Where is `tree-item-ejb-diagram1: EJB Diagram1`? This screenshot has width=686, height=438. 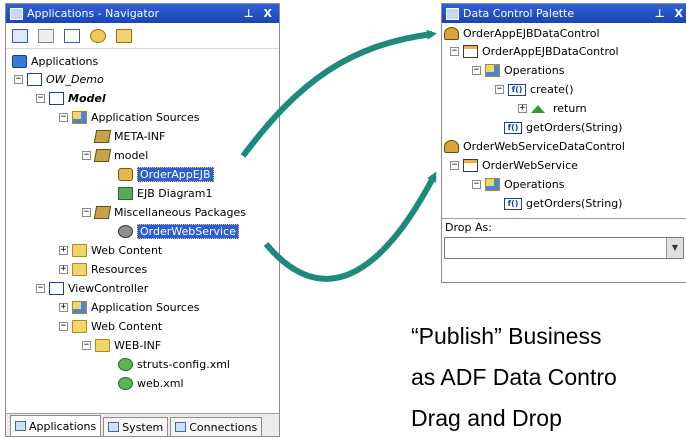 tree-item-ejb-diagram1: EJB Diagram1 is located at coordinates (158, 193).